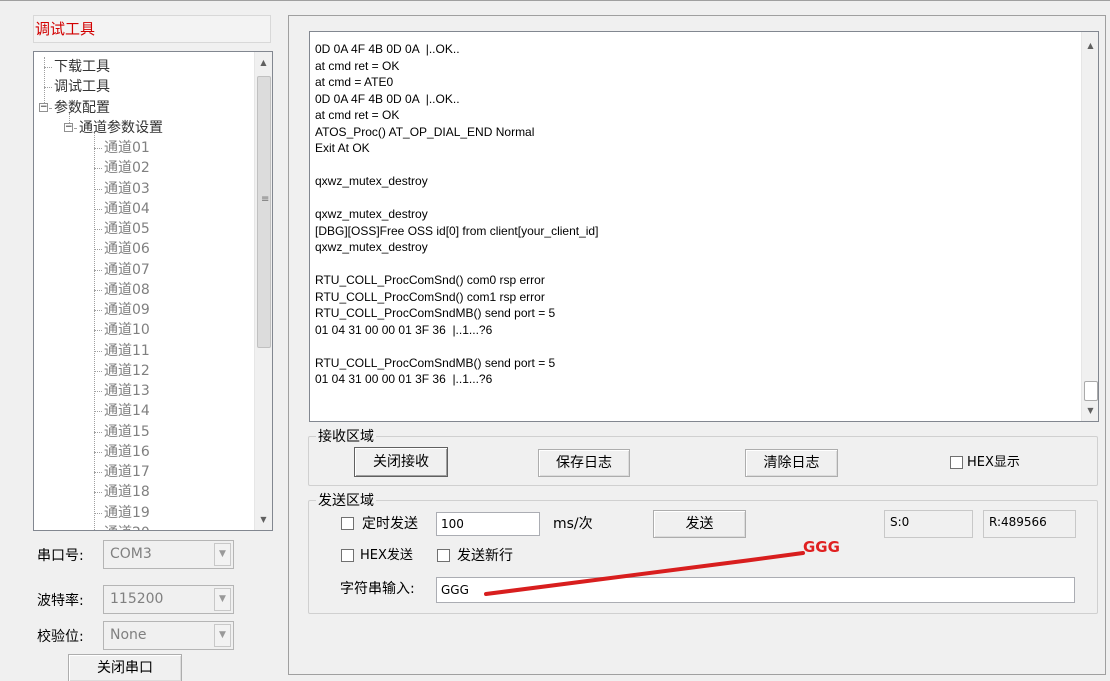  I want to click on panel-title: 调试工具, so click(152, 29).